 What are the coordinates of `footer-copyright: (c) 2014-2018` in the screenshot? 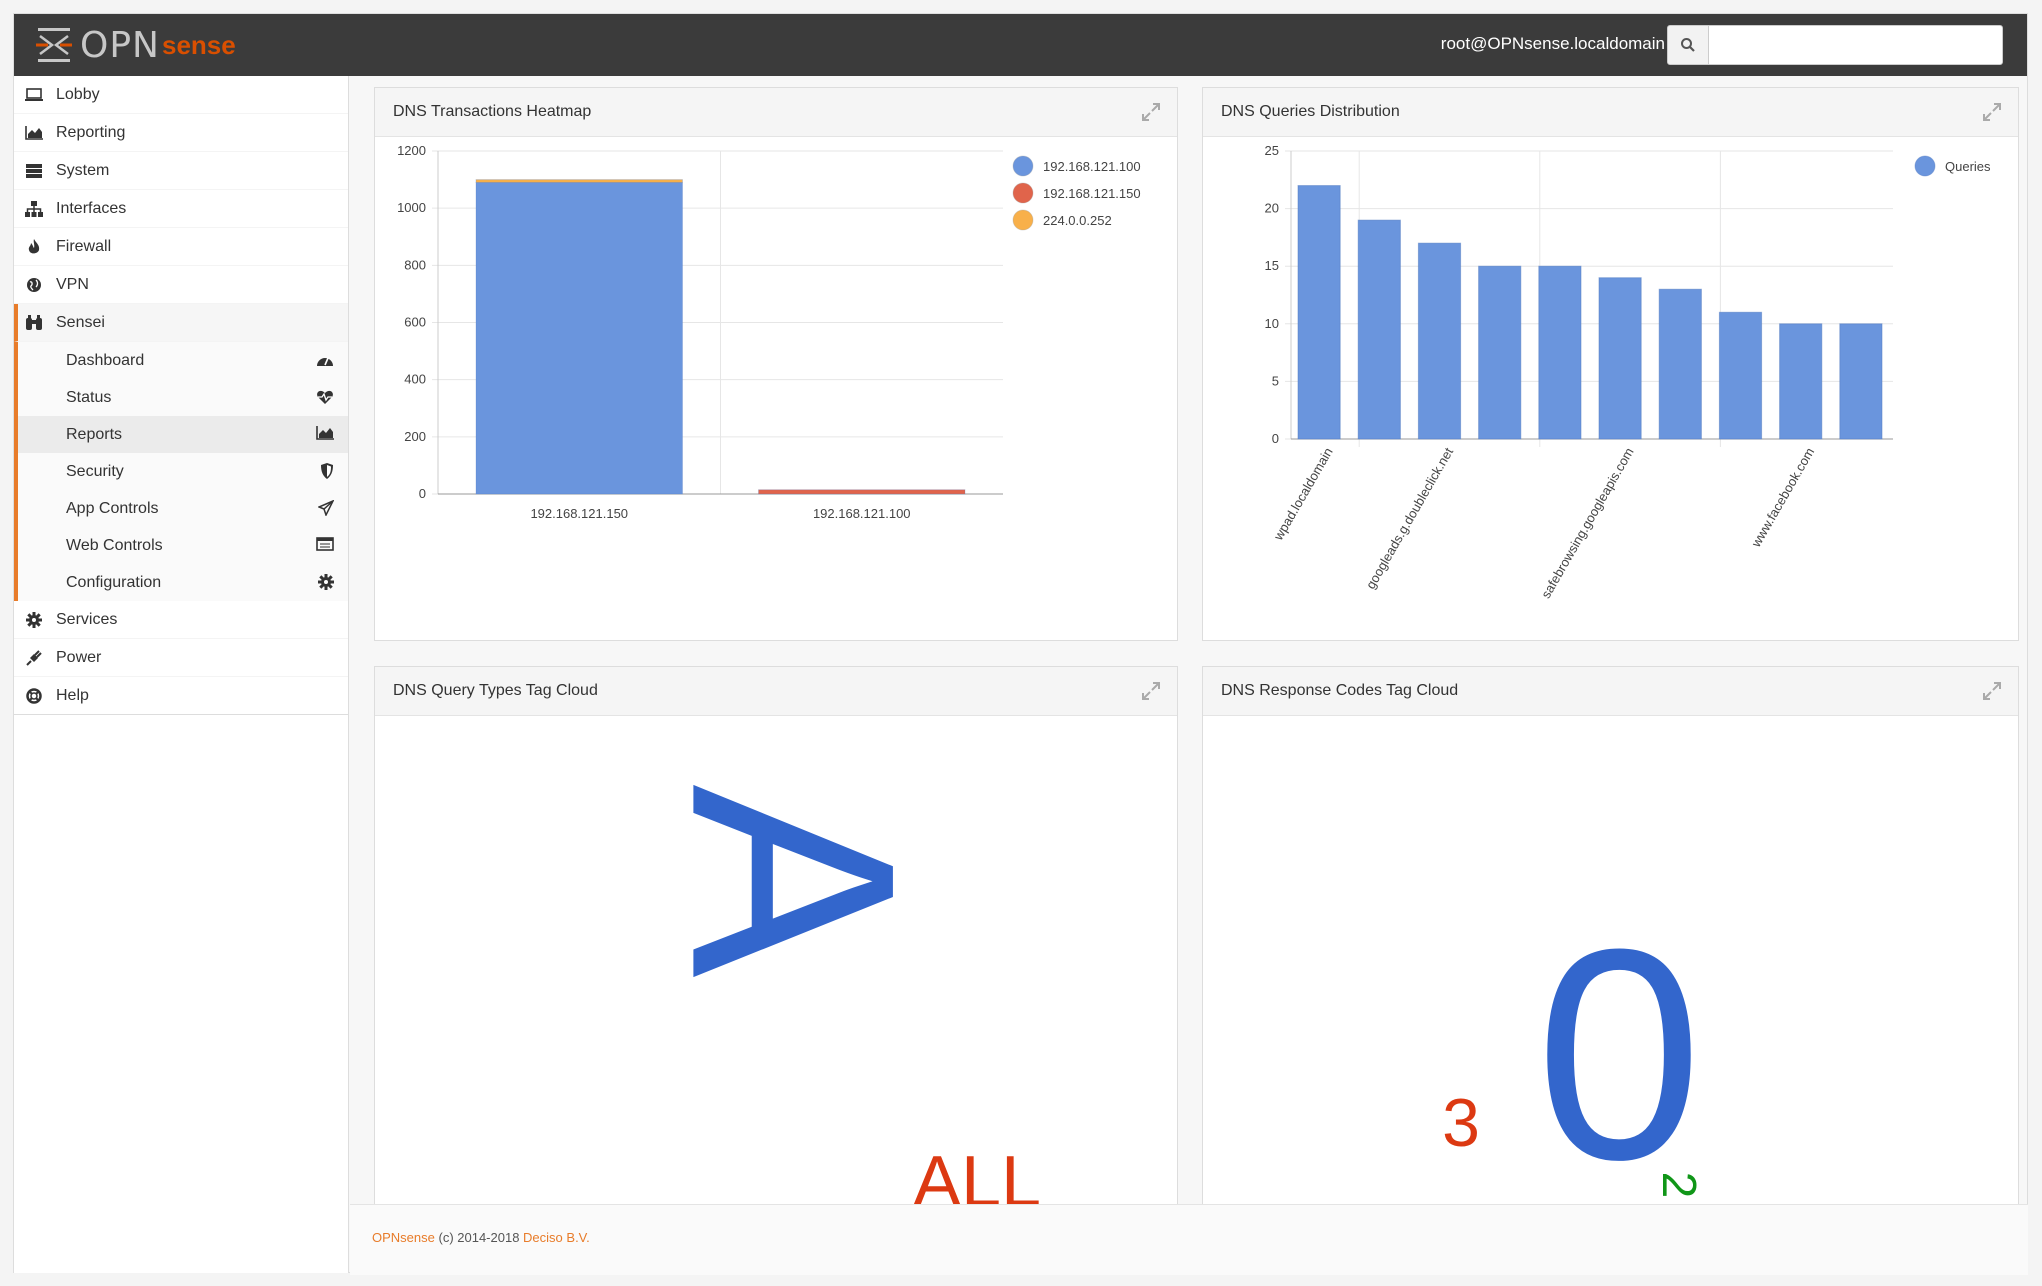 It's located at (479, 1237).